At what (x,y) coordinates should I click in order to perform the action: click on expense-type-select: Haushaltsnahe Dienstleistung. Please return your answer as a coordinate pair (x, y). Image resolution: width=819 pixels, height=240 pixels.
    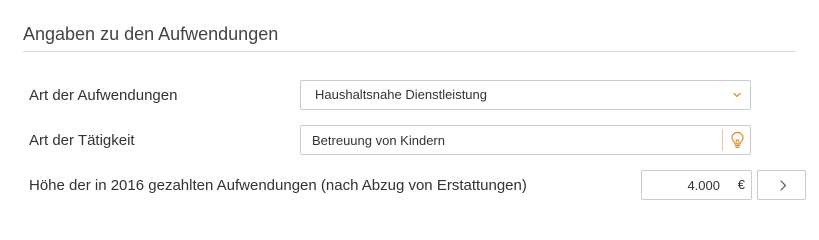
    Looking at the image, I should click on (525, 95).